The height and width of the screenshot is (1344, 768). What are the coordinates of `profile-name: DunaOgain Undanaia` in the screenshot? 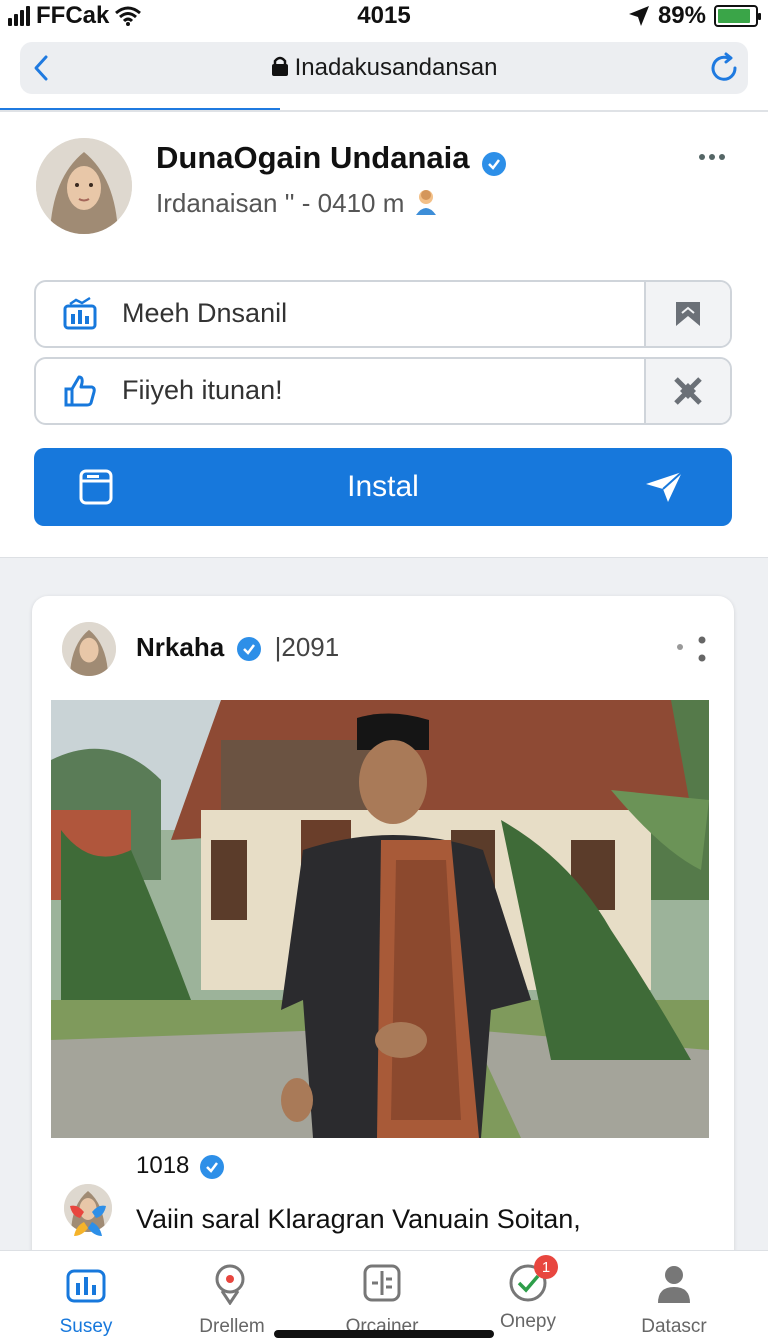 It's located at (313, 157).